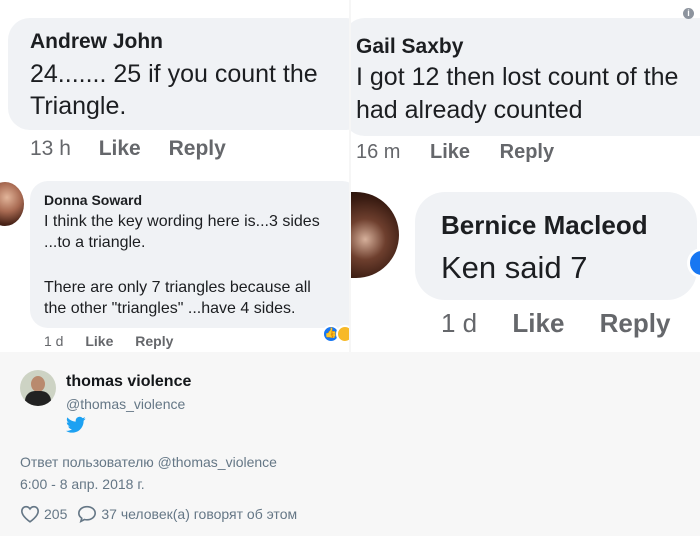  What do you see at coordinates (342, 334) in the screenshot?
I see `haha-reaction-icon` at bounding box center [342, 334].